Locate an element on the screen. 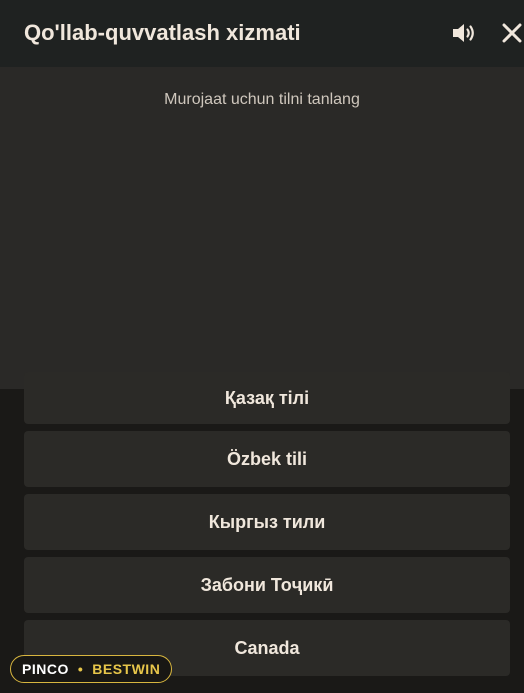 The image size is (524, 693). widget-title: Qo'llab-quvvatlash xizmati is located at coordinates (162, 32).